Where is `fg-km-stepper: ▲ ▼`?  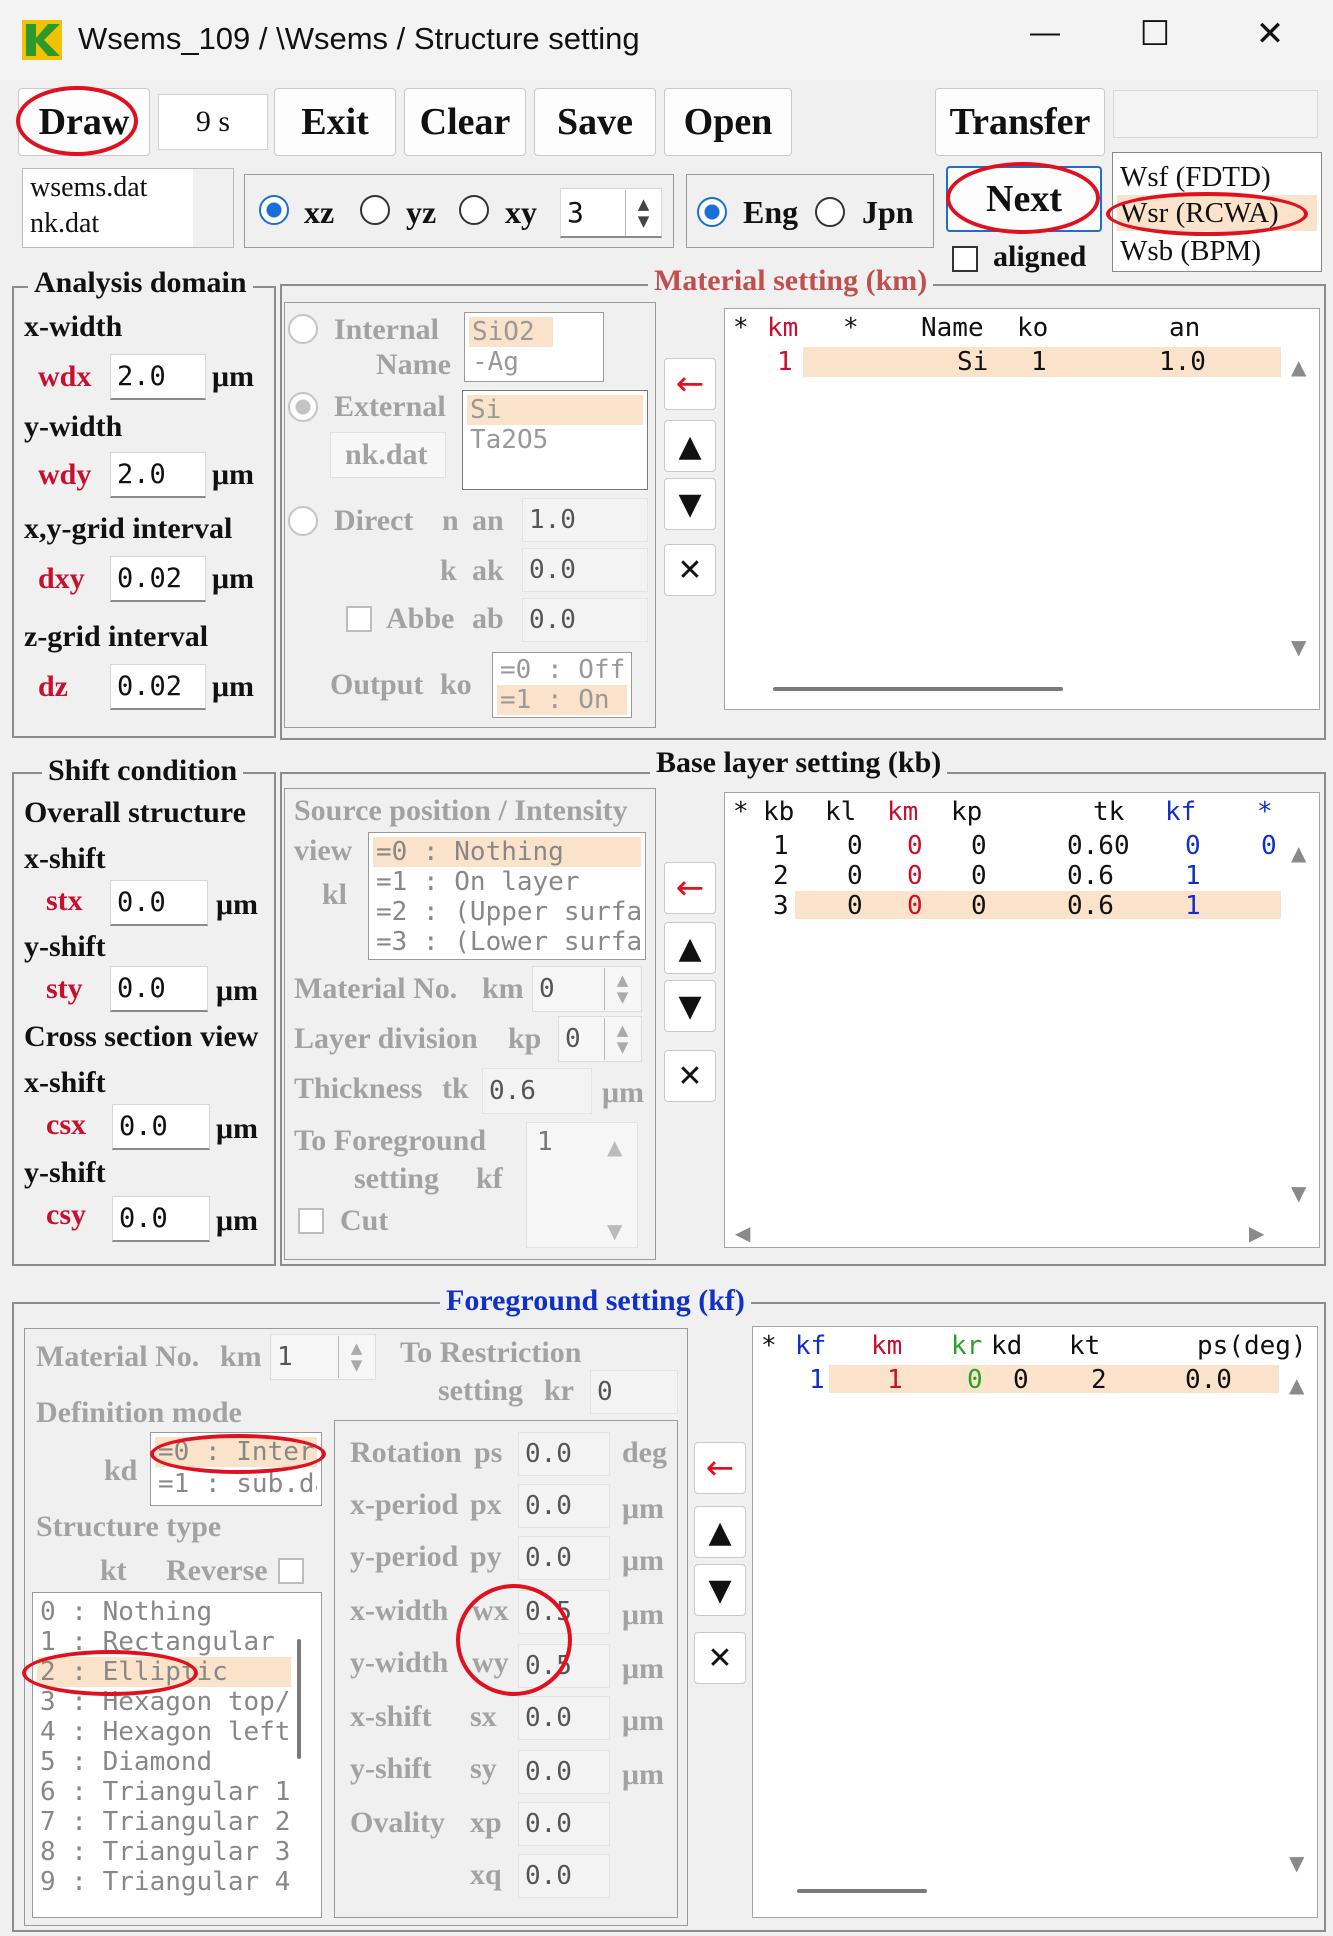 fg-km-stepper: ▲ ▼ is located at coordinates (356, 1357).